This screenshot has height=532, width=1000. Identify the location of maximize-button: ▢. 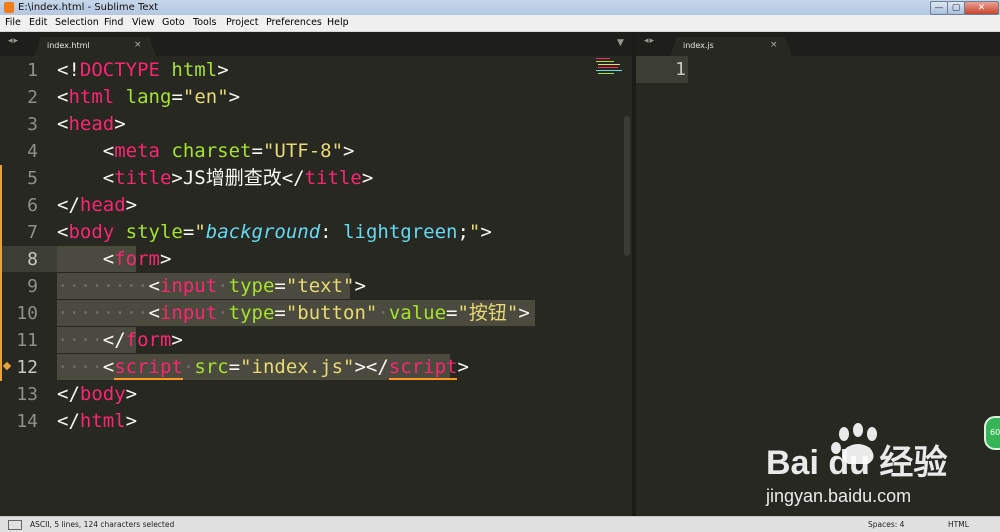
(956, 8).